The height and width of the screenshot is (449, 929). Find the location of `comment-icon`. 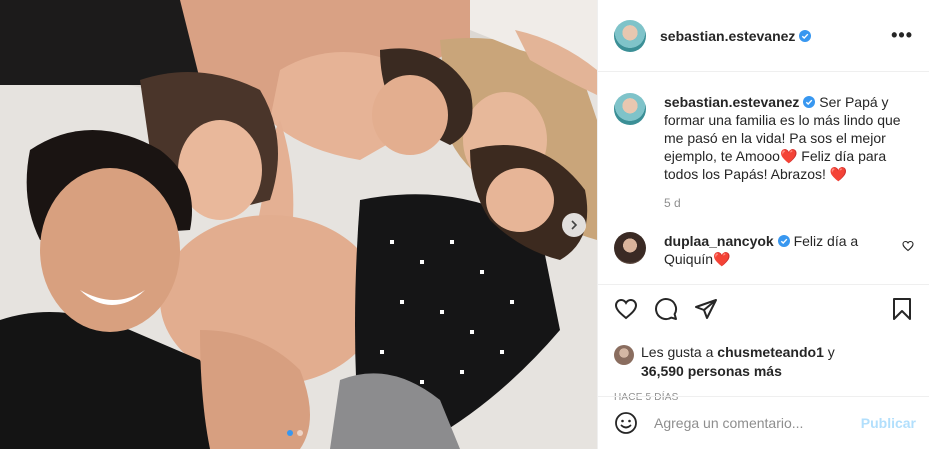

comment-icon is located at coordinates (666, 309).